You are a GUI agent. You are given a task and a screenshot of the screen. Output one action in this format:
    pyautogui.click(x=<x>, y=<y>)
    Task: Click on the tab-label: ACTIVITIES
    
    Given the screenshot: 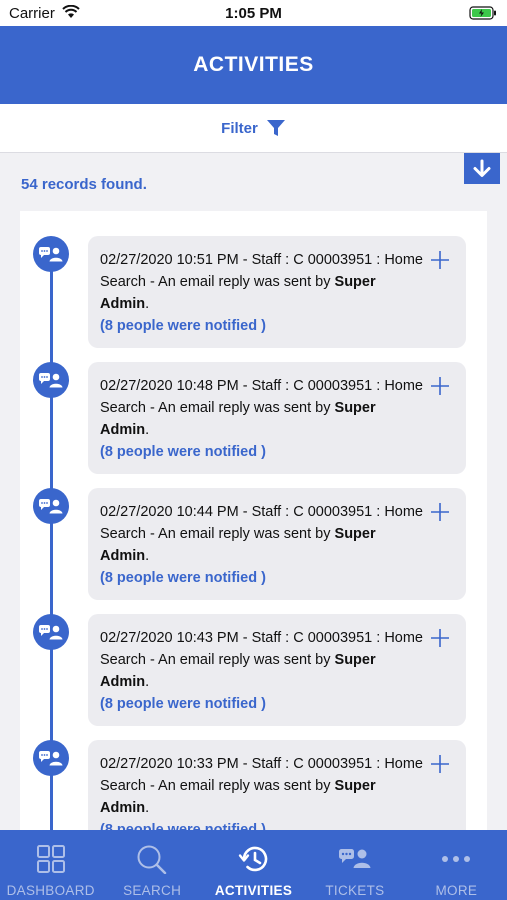 What is the action you would take?
    pyautogui.click(x=253, y=890)
    